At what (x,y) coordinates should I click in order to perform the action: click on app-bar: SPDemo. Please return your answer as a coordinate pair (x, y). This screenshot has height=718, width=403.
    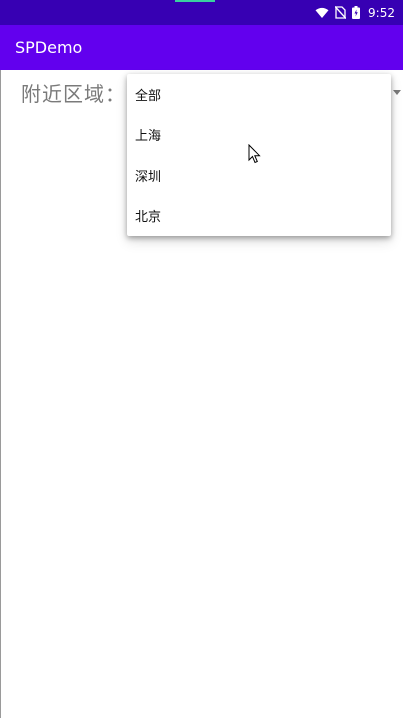
    Looking at the image, I should click on (201, 47).